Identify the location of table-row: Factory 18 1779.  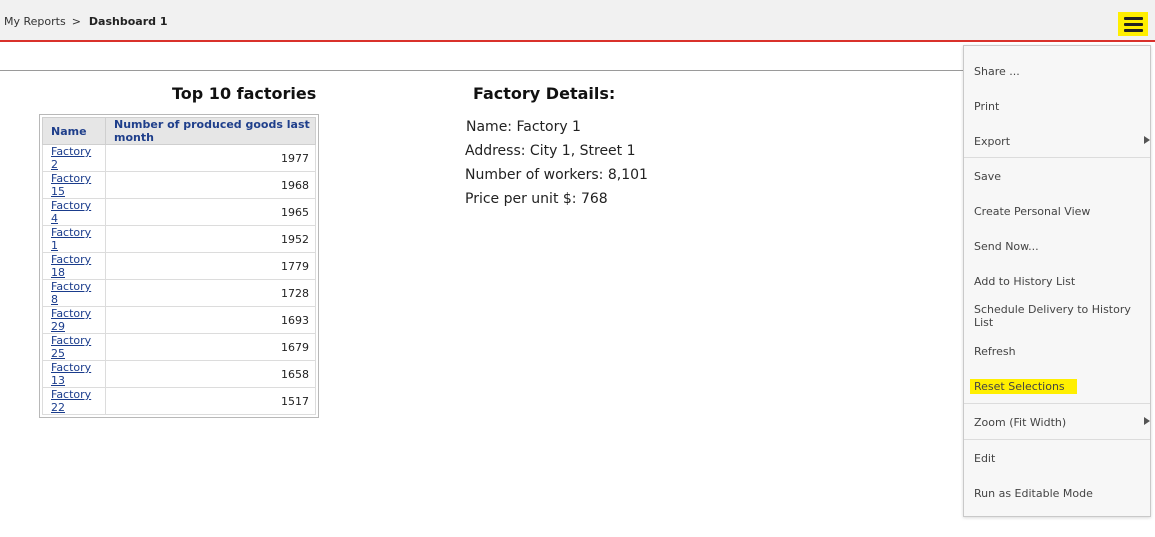
(179, 266).